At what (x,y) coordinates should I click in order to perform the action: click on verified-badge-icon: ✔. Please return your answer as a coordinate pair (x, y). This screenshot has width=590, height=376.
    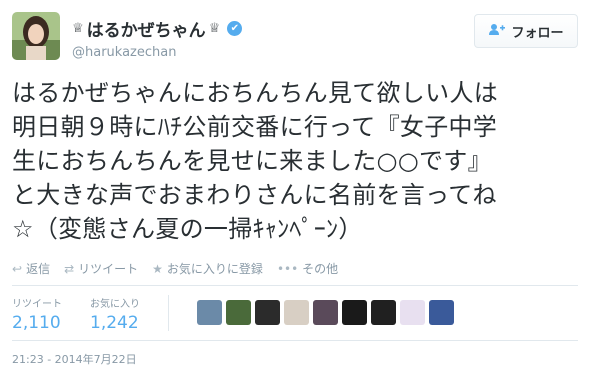
    Looking at the image, I should click on (235, 28).